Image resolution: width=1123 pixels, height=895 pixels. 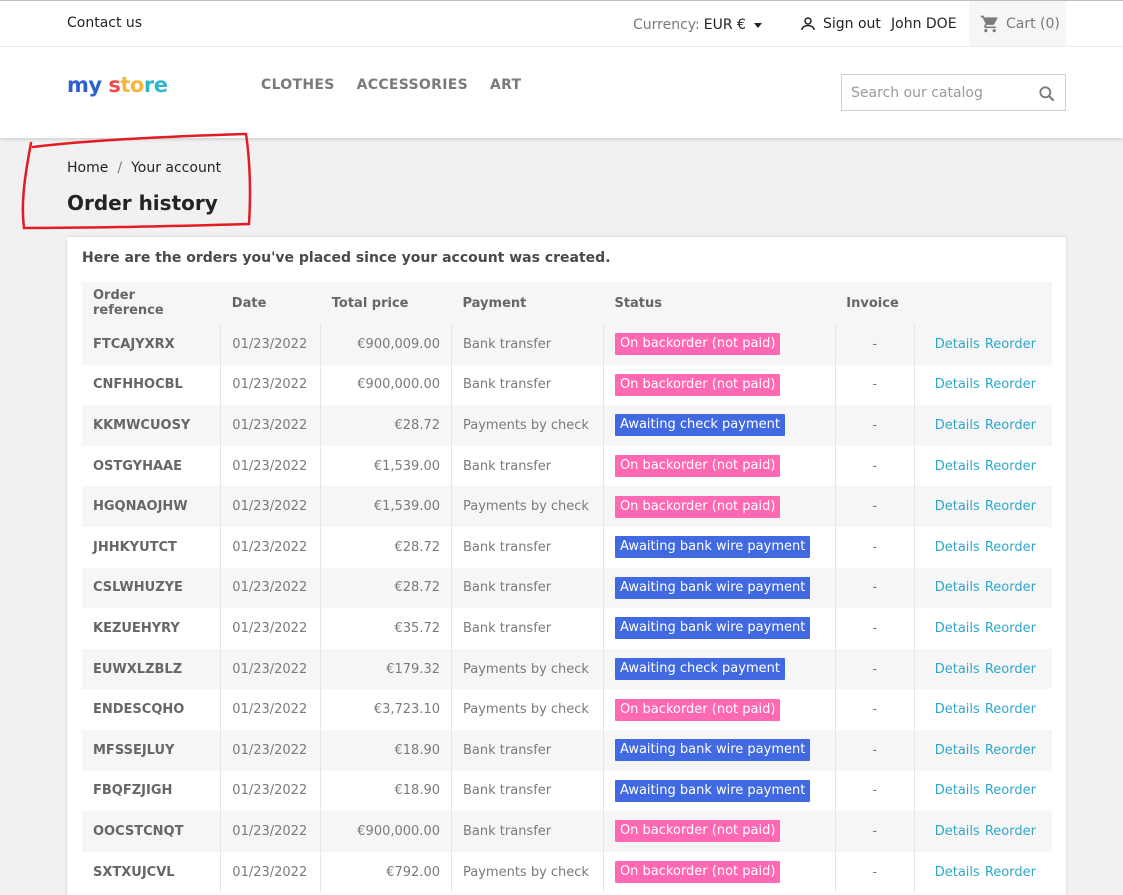 What do you see at coordinates (757, 25) in the screenshot?
I see `chevron-down-icon` at bounding box center [757, 25].